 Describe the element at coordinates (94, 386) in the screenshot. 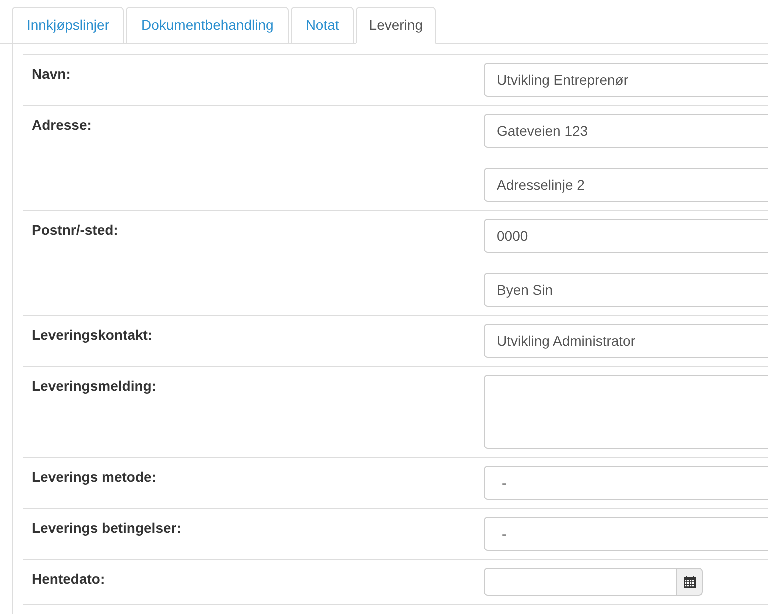

I see `field-label: Leveringsmelding:` at that location.